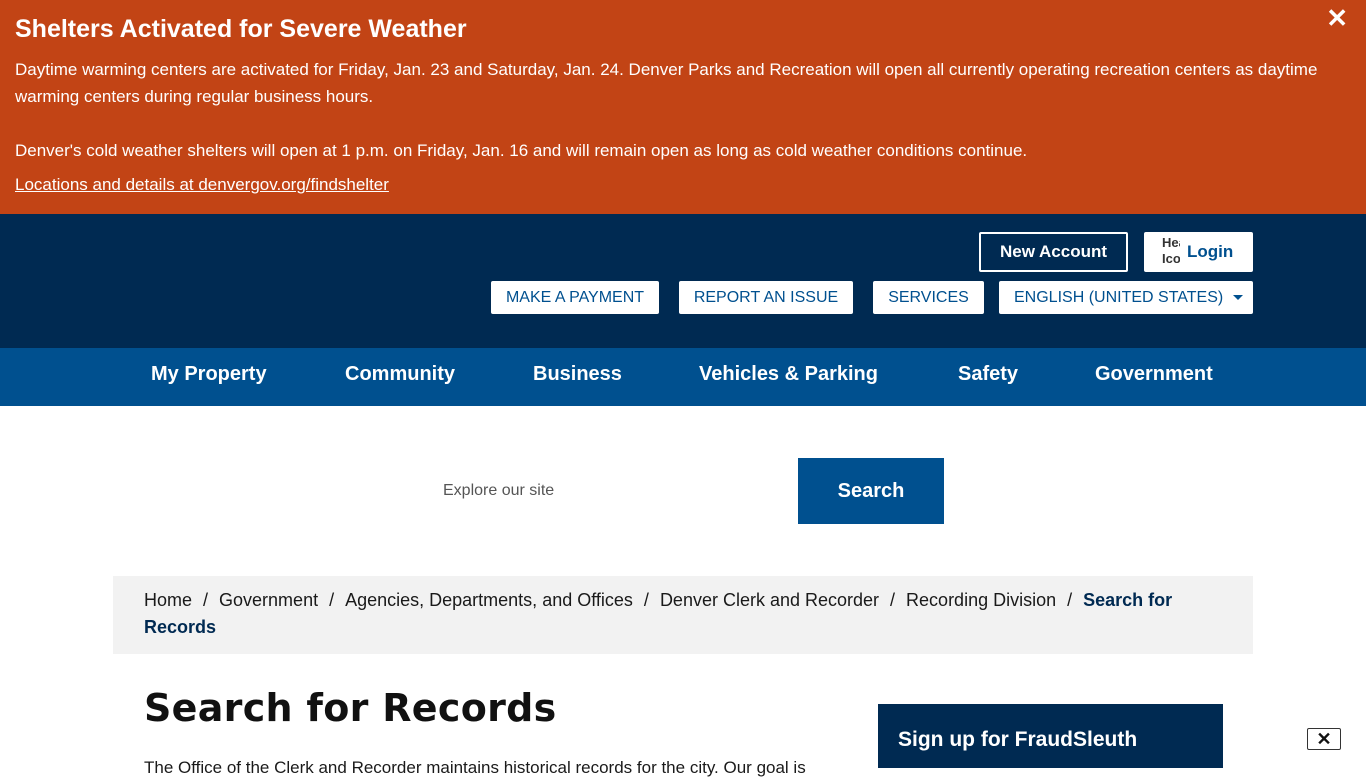  I want to click on nav-item-community: Community, so click(400, 377).